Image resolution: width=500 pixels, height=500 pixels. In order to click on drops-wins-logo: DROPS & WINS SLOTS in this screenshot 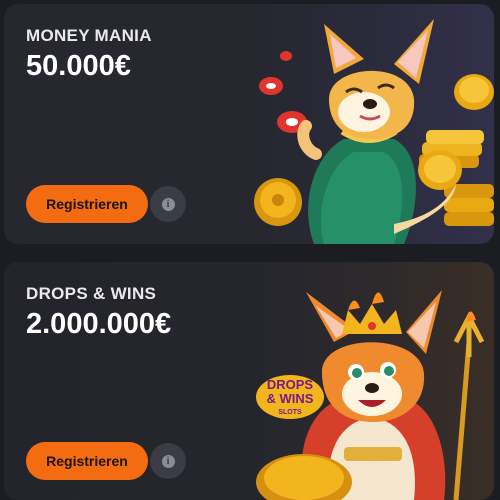, I will do `click(290, 397)`.